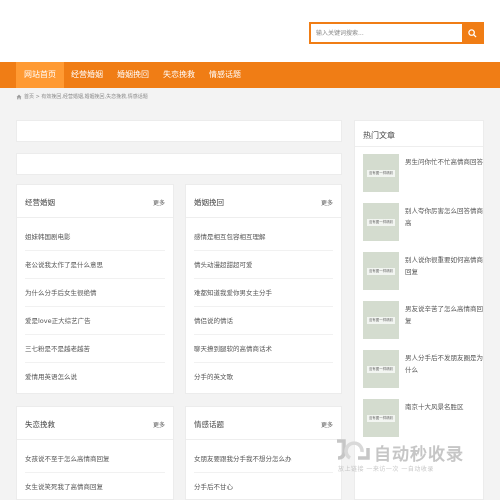 The image size is (500, 500). What do you see at coordinates (386, 469) in the screenshot?
I see `watermark-subtitle: 放上链接 一来访一次 一自动收录` at bounding box center [386, 469].